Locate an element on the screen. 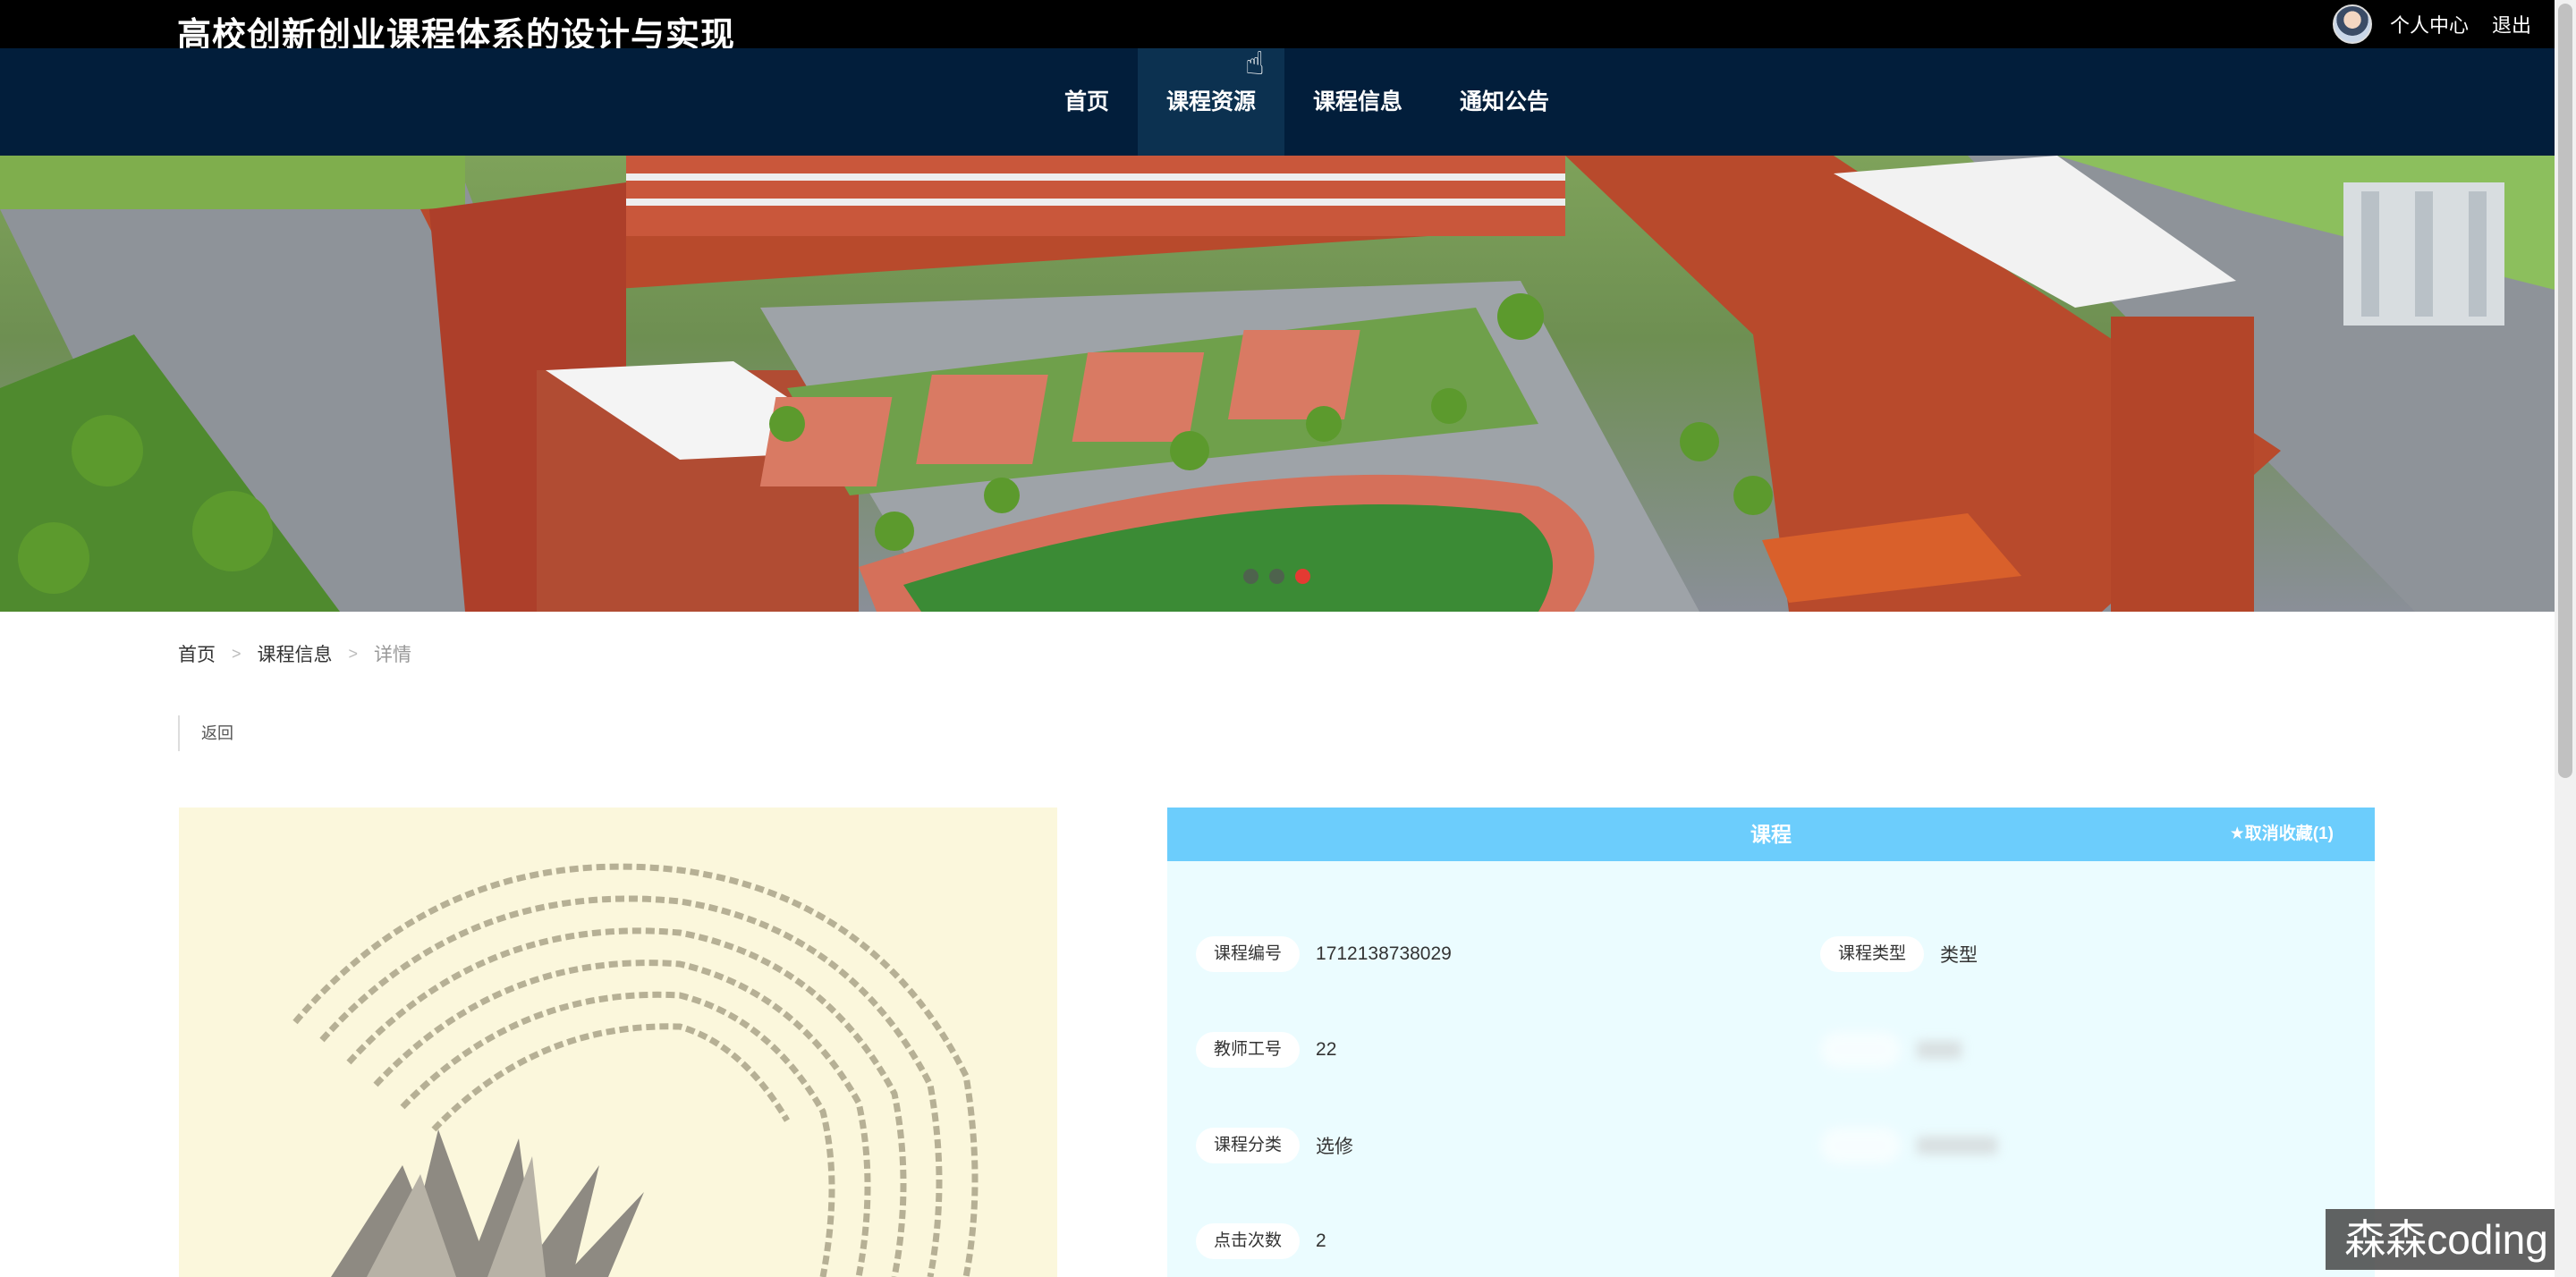 The image size is (2576, 1277). book-cover-image is located at coordinates (635, 1070).